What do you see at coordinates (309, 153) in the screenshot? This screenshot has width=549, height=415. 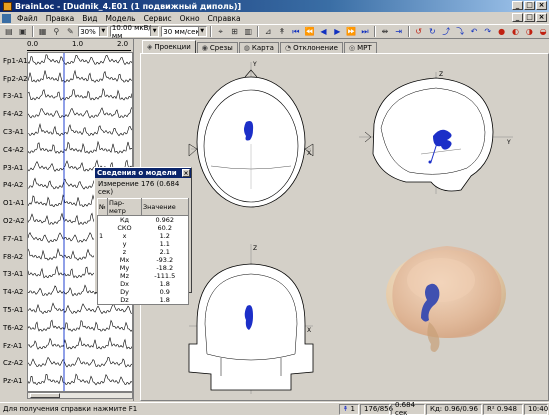 I see `axis-label: X` at bounding box center [309, 153].